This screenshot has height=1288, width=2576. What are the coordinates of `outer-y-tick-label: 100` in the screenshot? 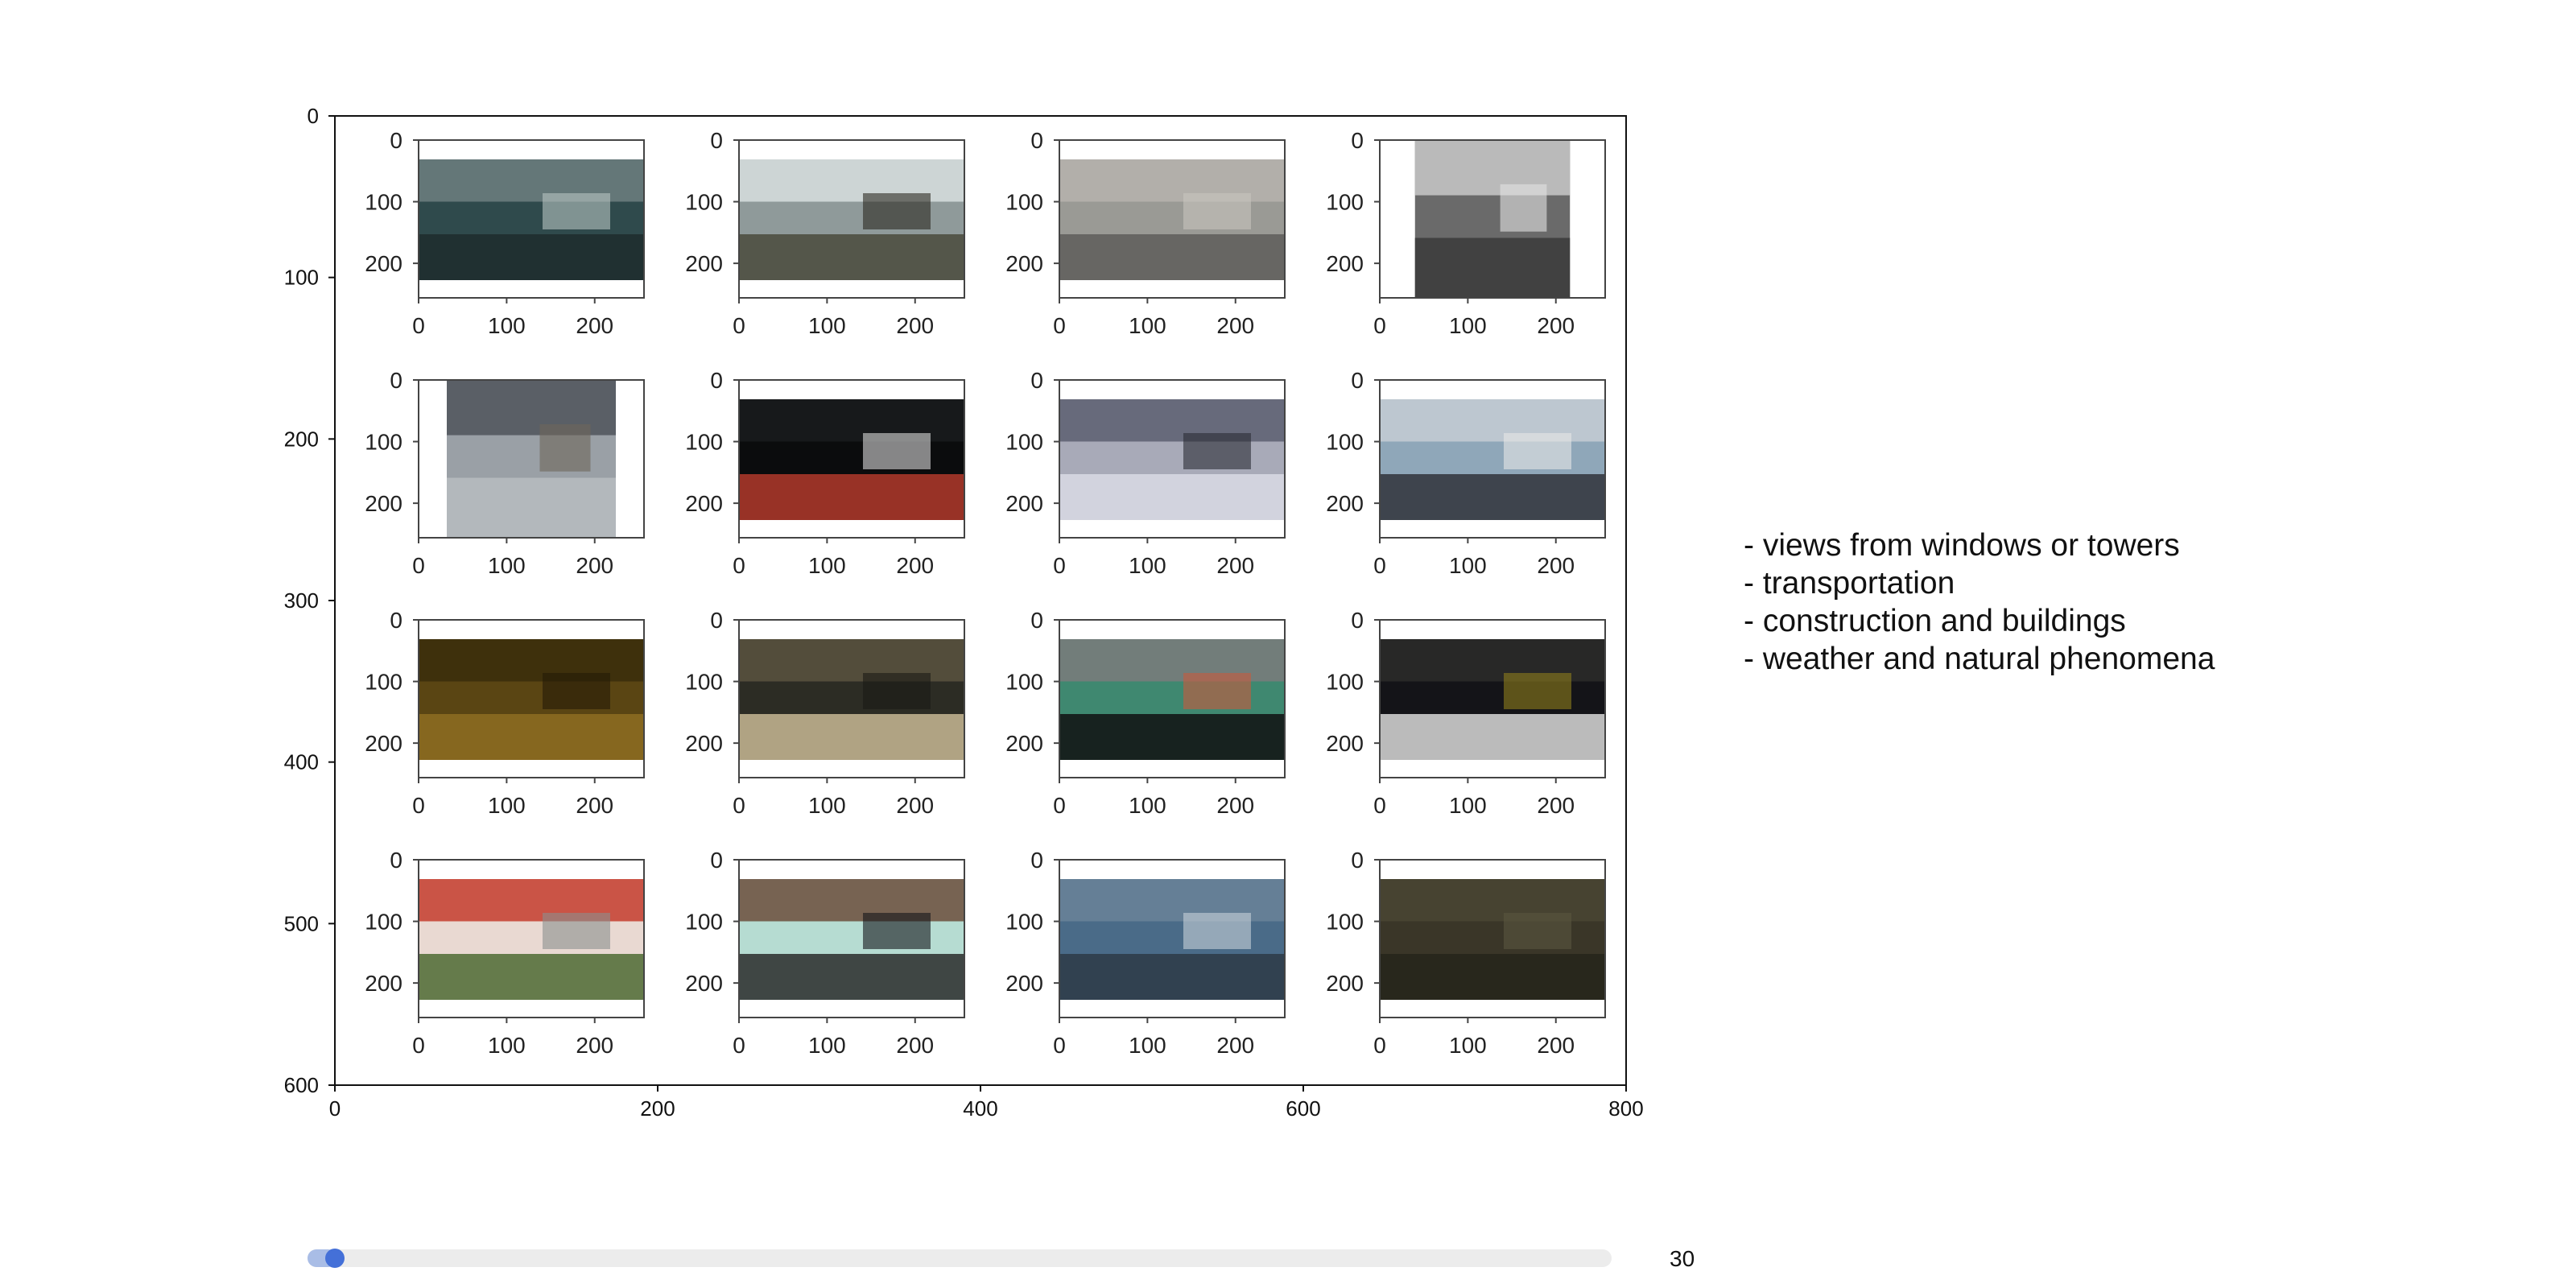 It's located at (301, 278).